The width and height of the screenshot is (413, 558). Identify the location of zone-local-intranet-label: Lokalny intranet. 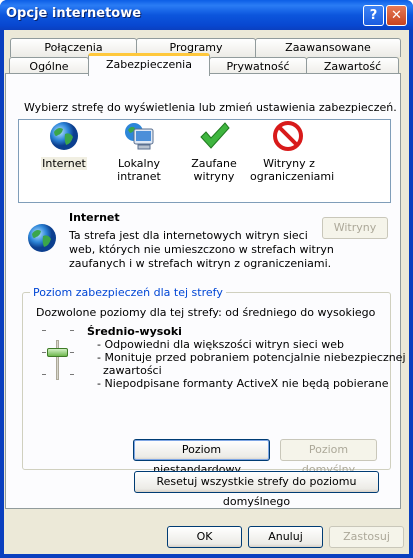
(139, 170).